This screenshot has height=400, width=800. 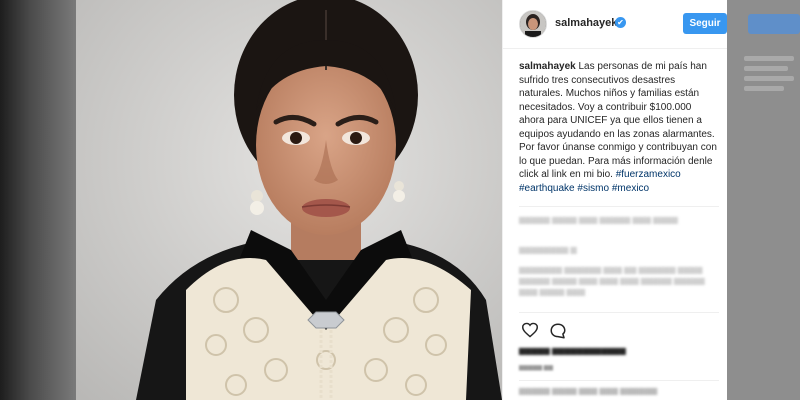 I want to click on caption-username: salmahayek, so click(x=547, y=66).